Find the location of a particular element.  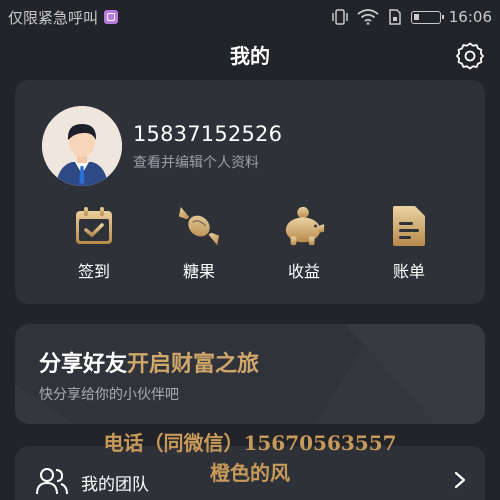

candy-label: 糖果 is located at coordinates (198, 271).